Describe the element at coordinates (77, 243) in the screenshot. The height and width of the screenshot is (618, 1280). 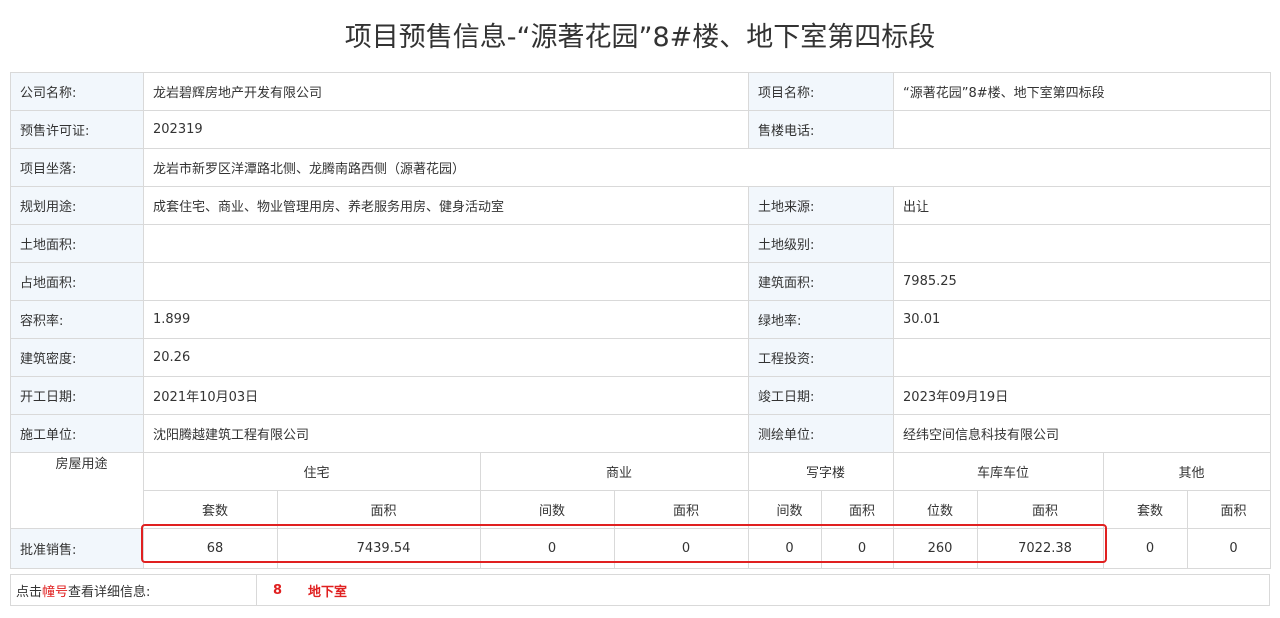
I see `field-label: 土地面积:` at that location.